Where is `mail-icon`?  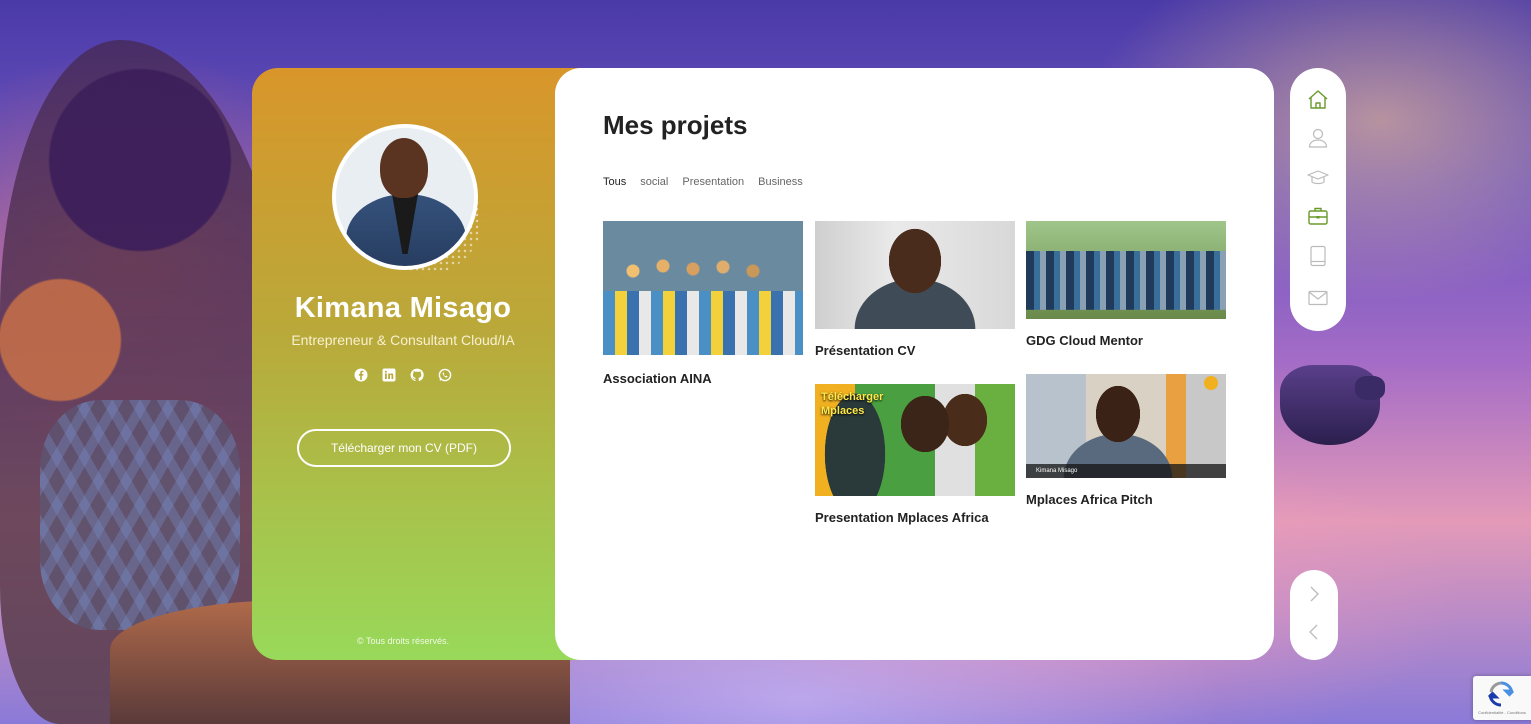
mail-icon is located at coordinates (1318, 298).